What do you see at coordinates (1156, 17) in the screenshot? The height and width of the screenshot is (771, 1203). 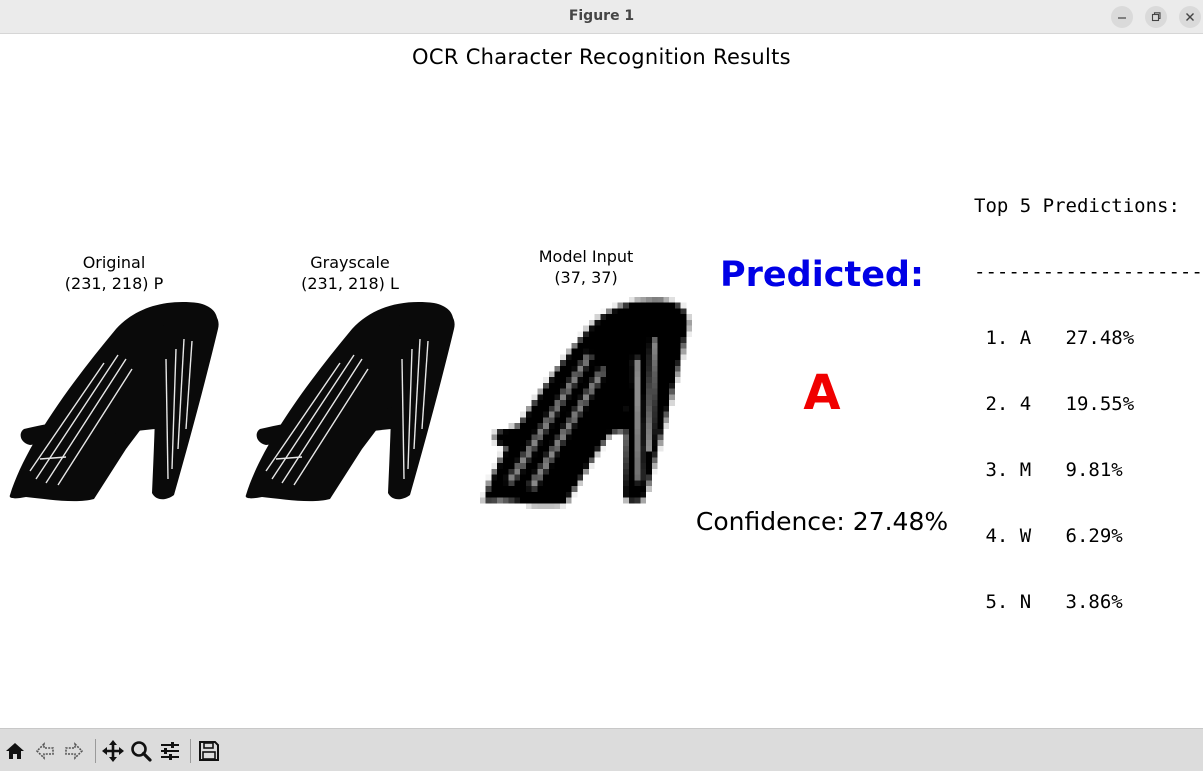 I see `maximize-button` at bounding box center [1156, 17].